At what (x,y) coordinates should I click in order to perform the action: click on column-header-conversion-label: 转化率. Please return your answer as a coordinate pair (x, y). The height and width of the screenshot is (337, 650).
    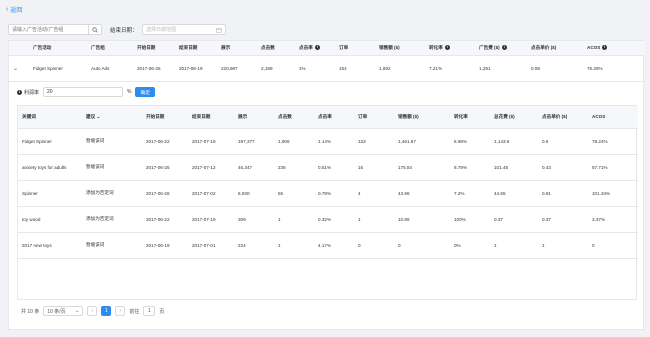
    Looking at the image, I should click on (436, 47).